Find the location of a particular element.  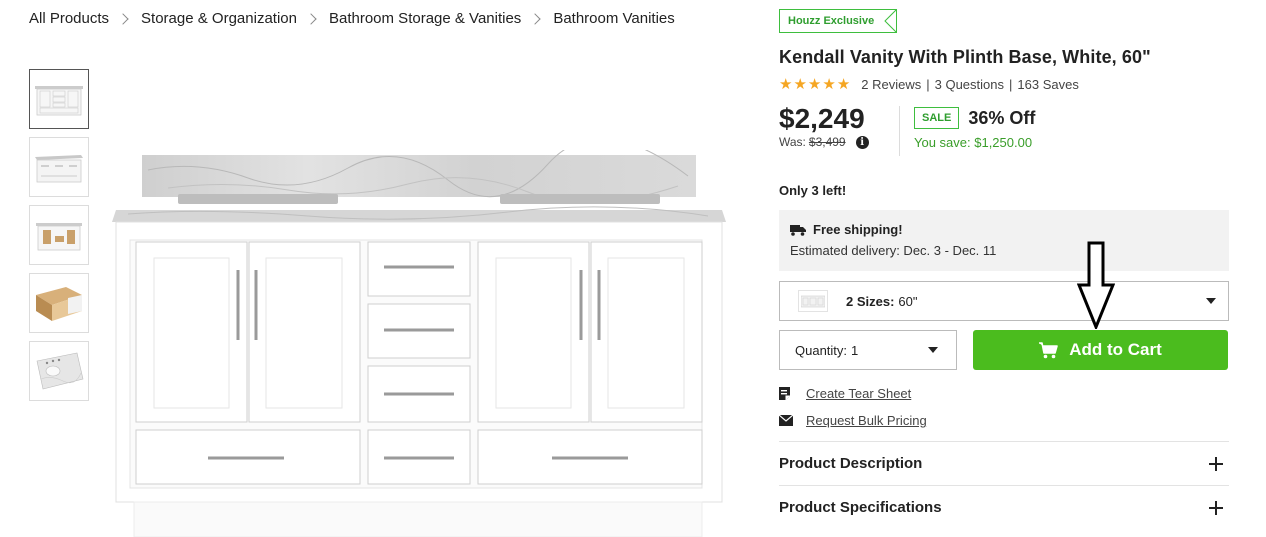

envelope-icon is located at coordinates (786, 420).